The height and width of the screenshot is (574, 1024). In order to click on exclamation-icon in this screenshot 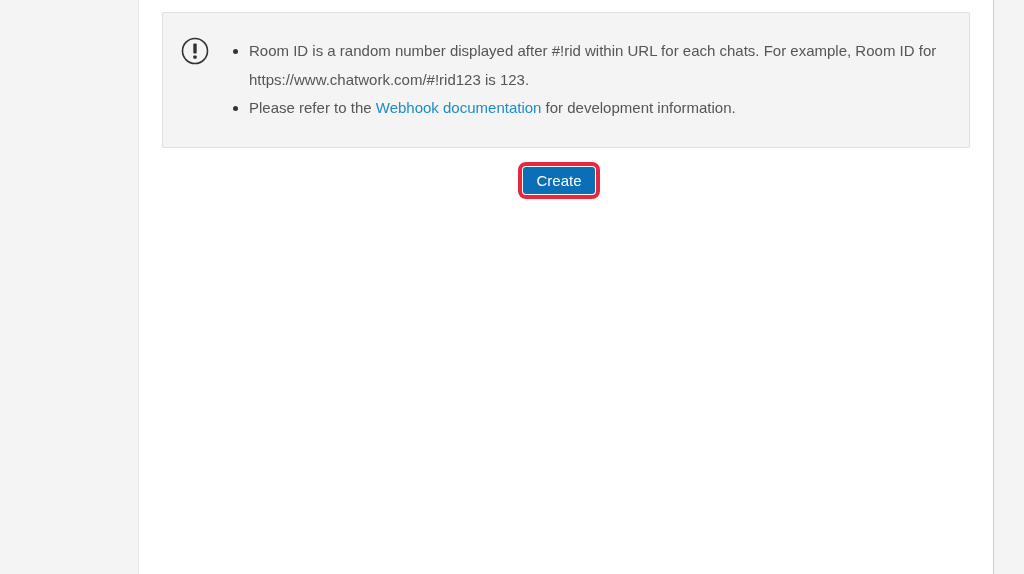, I will do `click(195, 51)`.